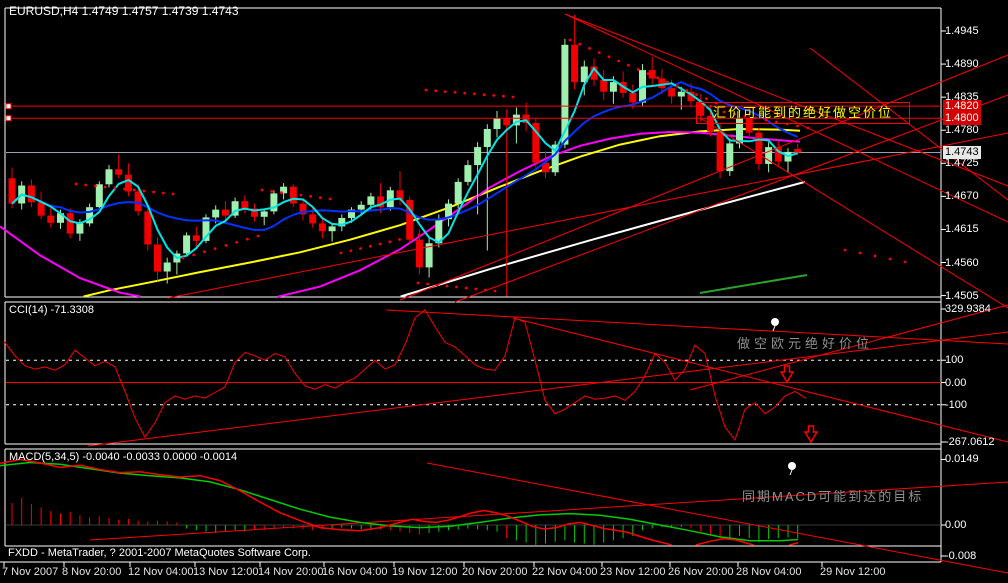  Describe the element at coordinates (962, 459) in the screenshot. I see `axis-label: 0.0149` at that location.